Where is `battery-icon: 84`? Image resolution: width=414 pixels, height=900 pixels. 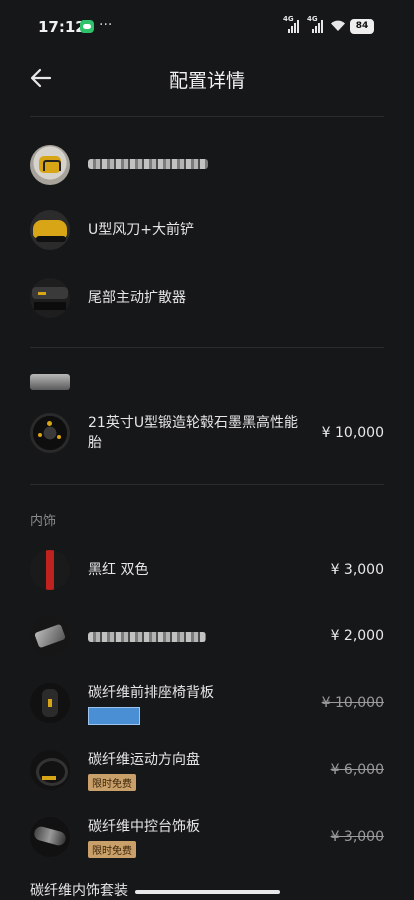 battery-icon: 84 is located at coordinates (362, 26).